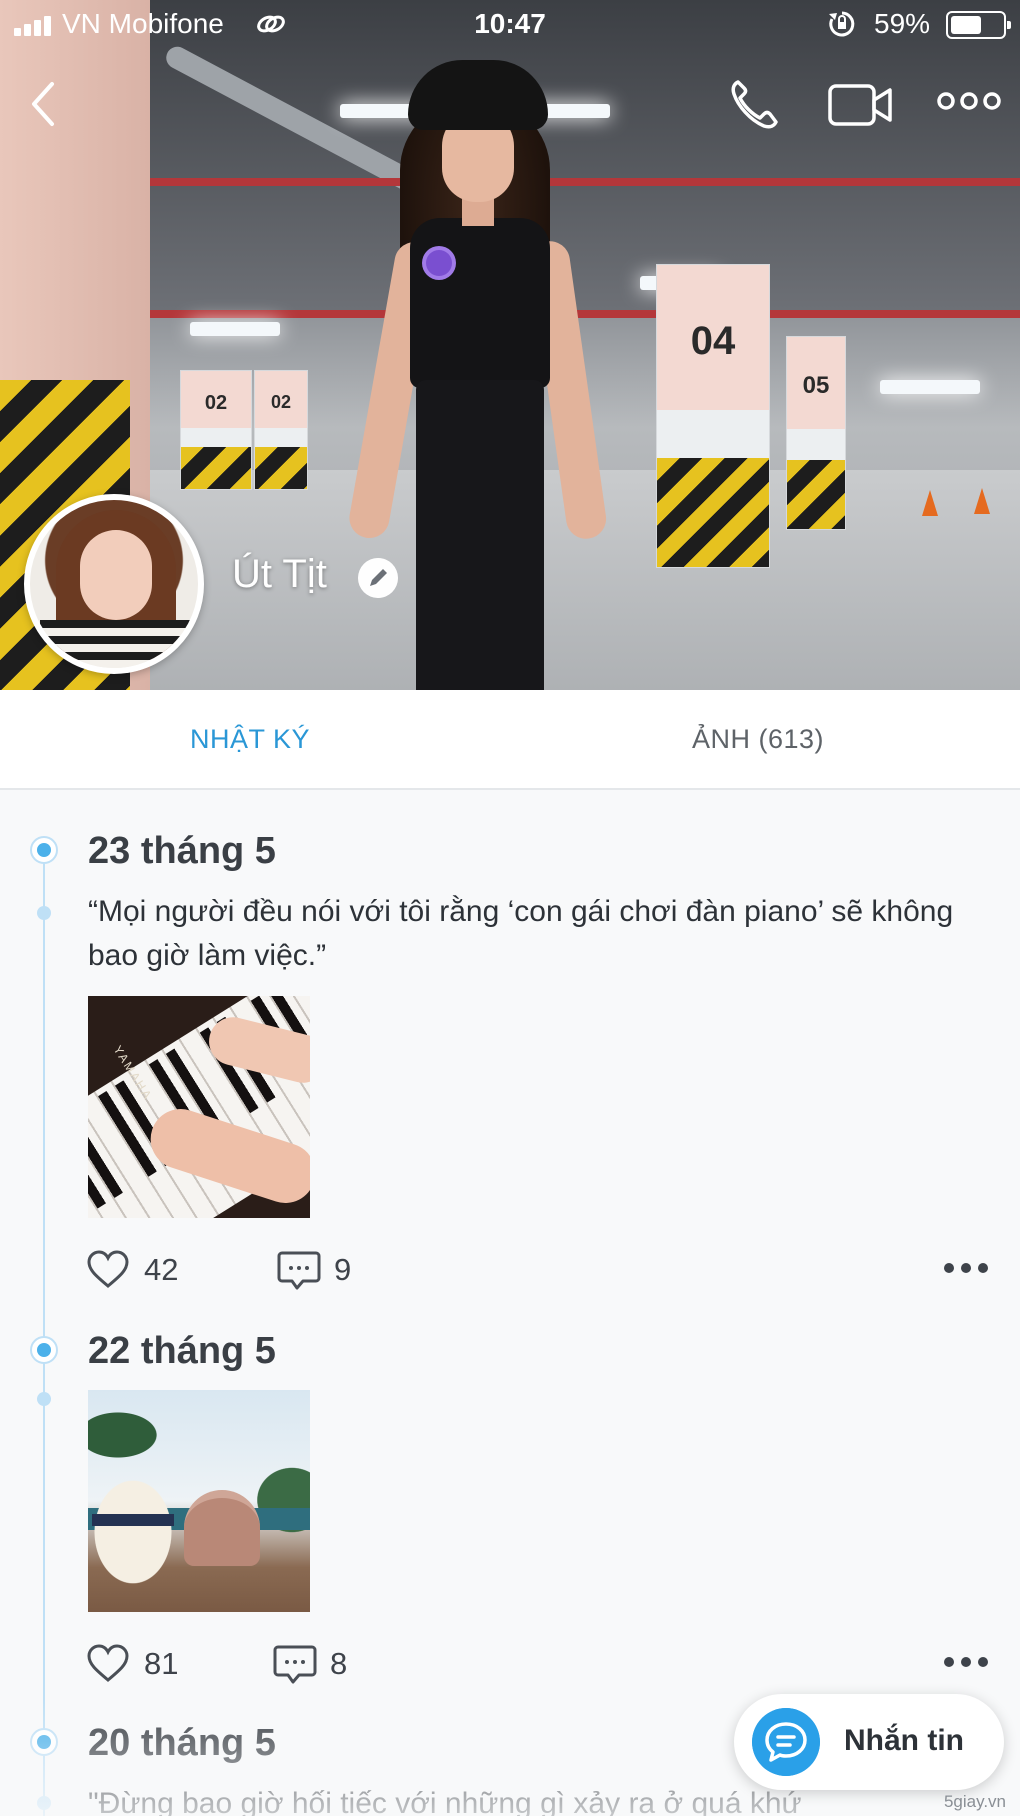 This screenshot has height=1816, width=1020. I want to click on post-photo-piano: YAMAHA, so click(199, 1107).